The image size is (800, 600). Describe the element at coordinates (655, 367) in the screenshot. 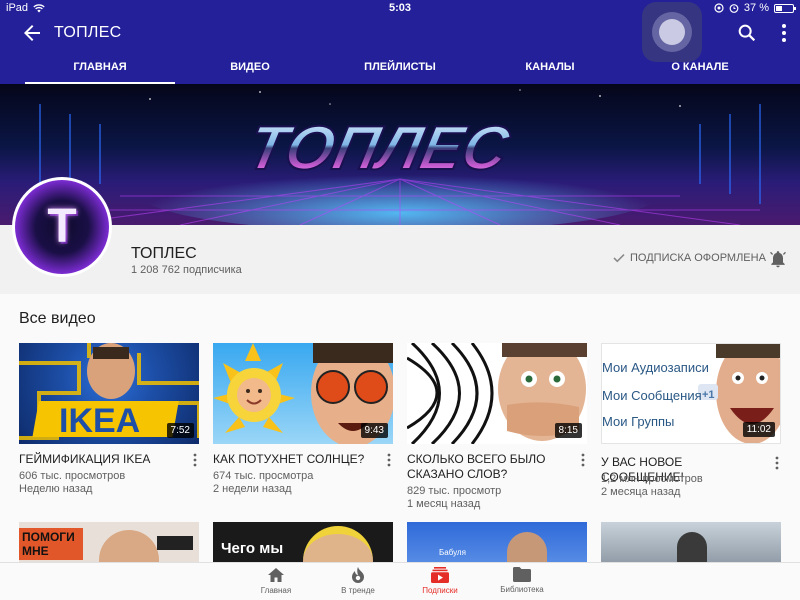

I see `vk-menu-line: Мои Аудиозаписи` at that location.